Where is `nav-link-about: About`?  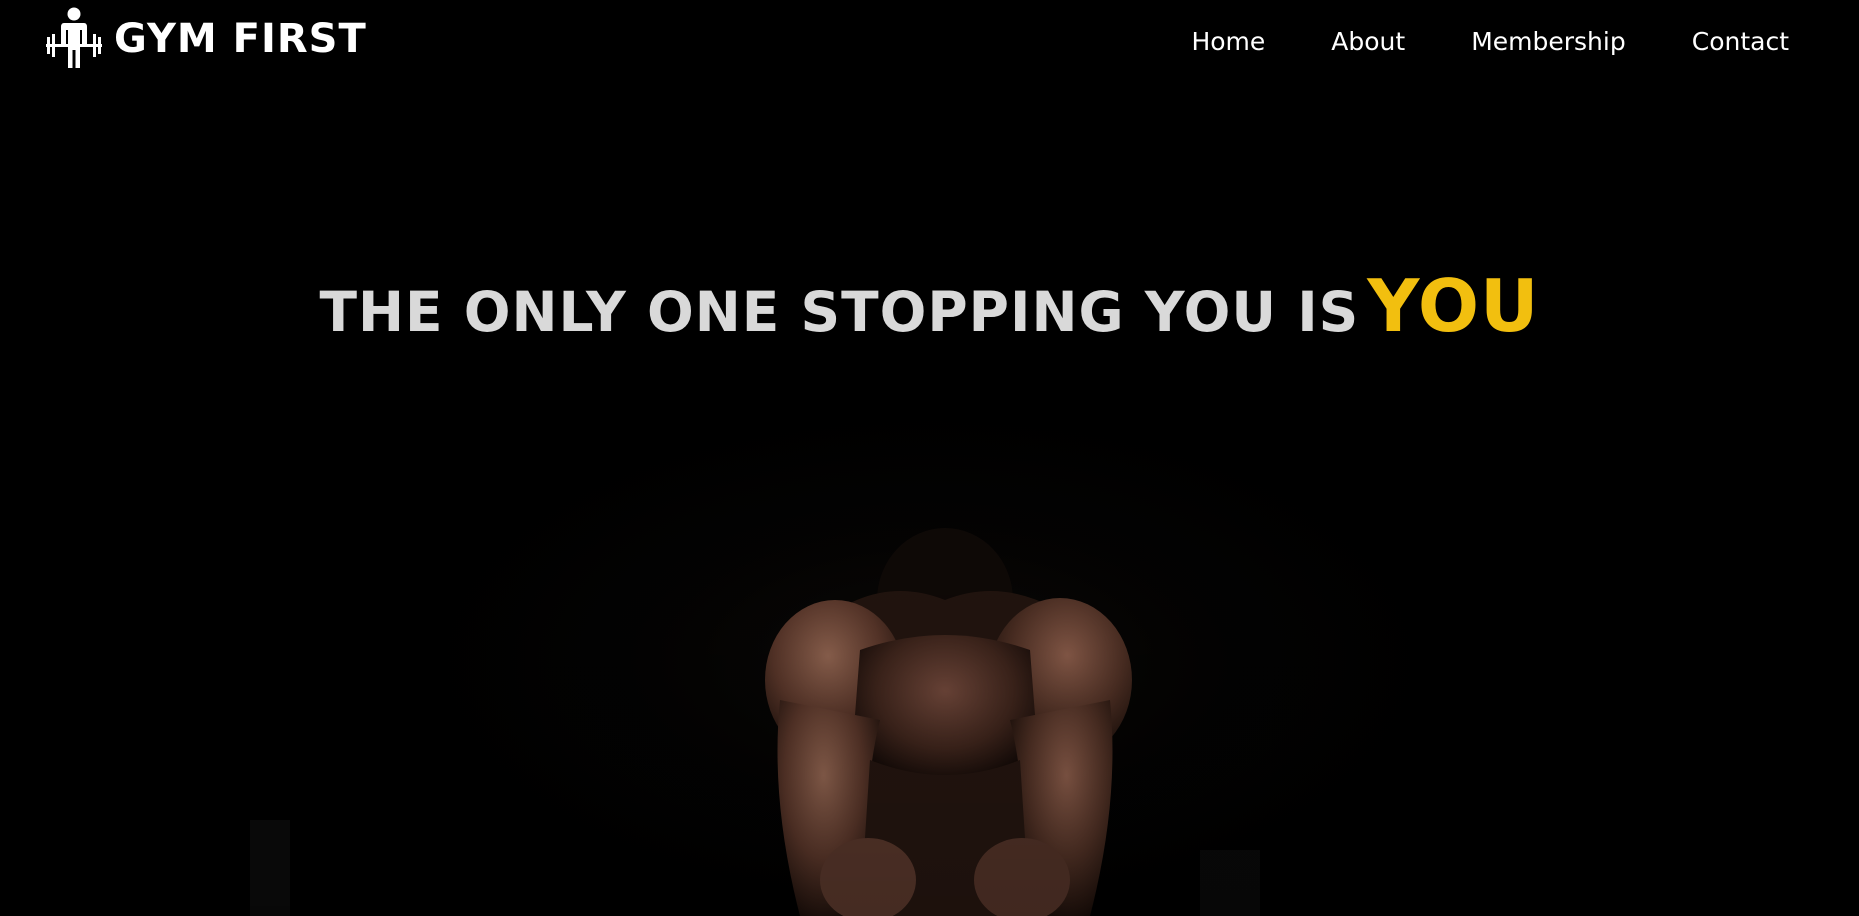
nav-link-about: About is located at coordinates (1368, 42).